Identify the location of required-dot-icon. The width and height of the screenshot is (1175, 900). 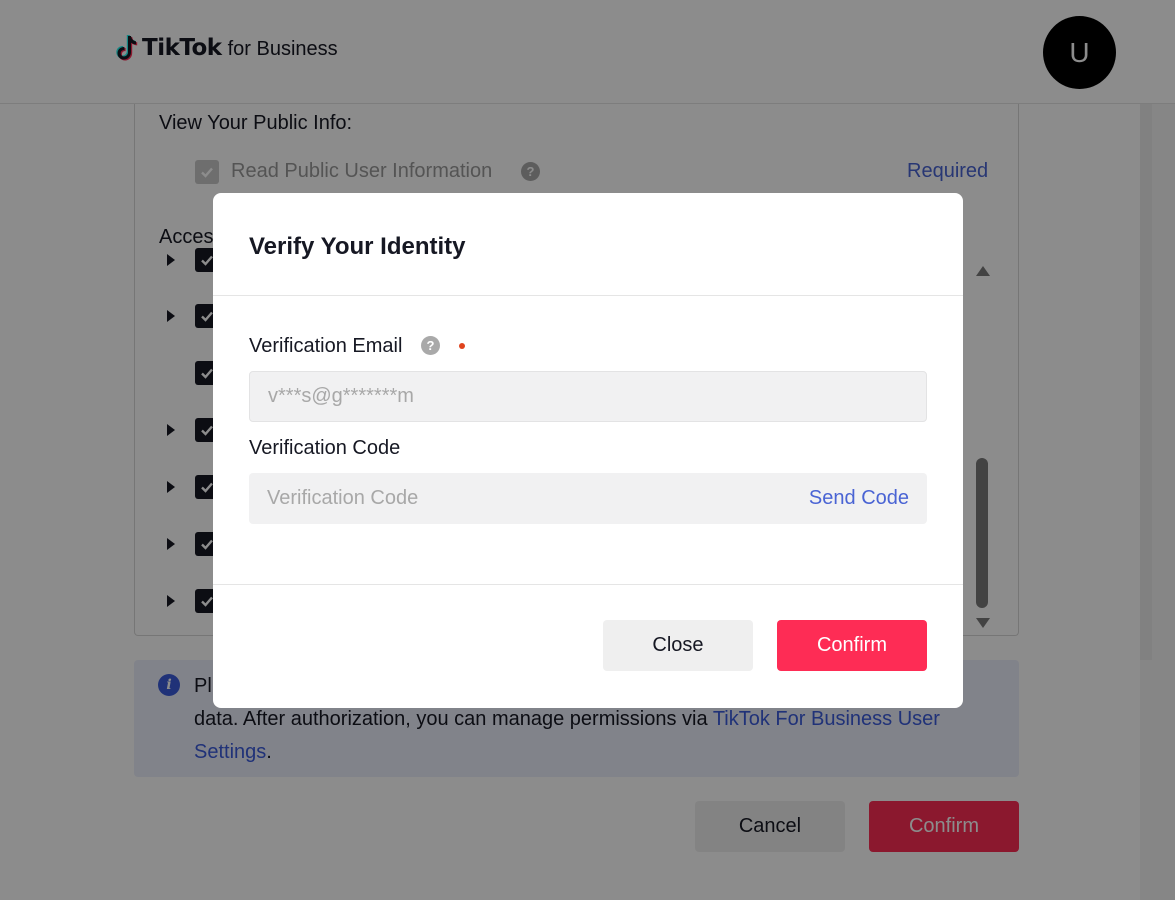
(462, 346).